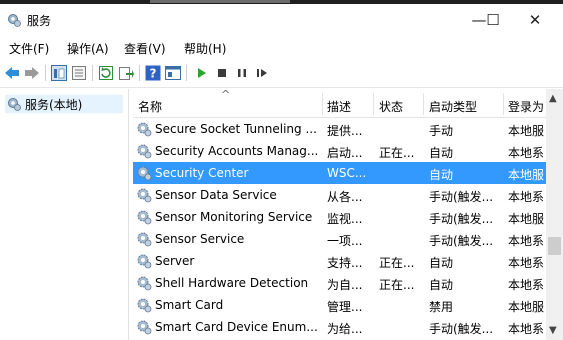  Describe the element at coordinates (234, 217) in the screenshot. I see `service-name: Sensor Monitoring Service` at that location.